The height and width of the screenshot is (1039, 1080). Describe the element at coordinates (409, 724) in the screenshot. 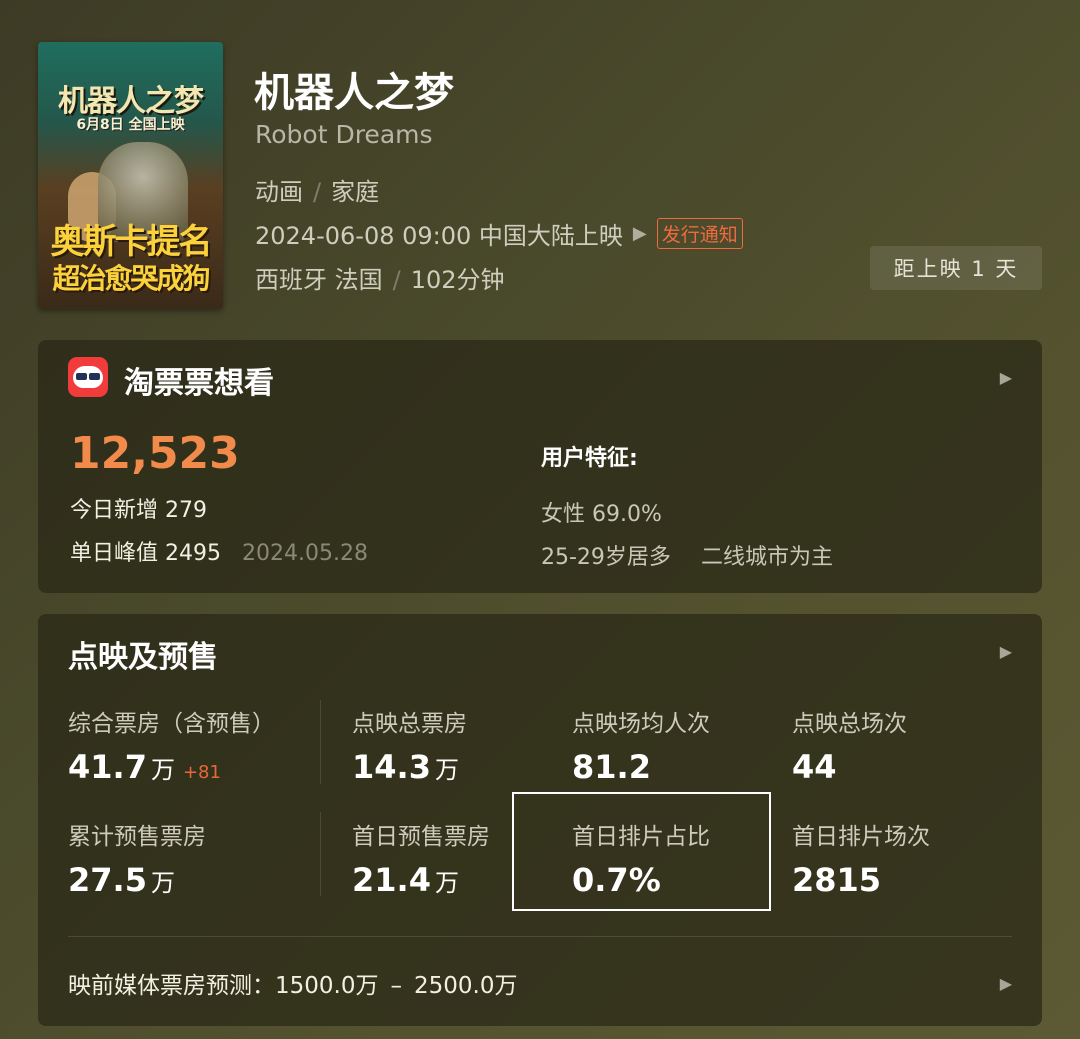

I see `stat-label: 点映总票房` at that location.